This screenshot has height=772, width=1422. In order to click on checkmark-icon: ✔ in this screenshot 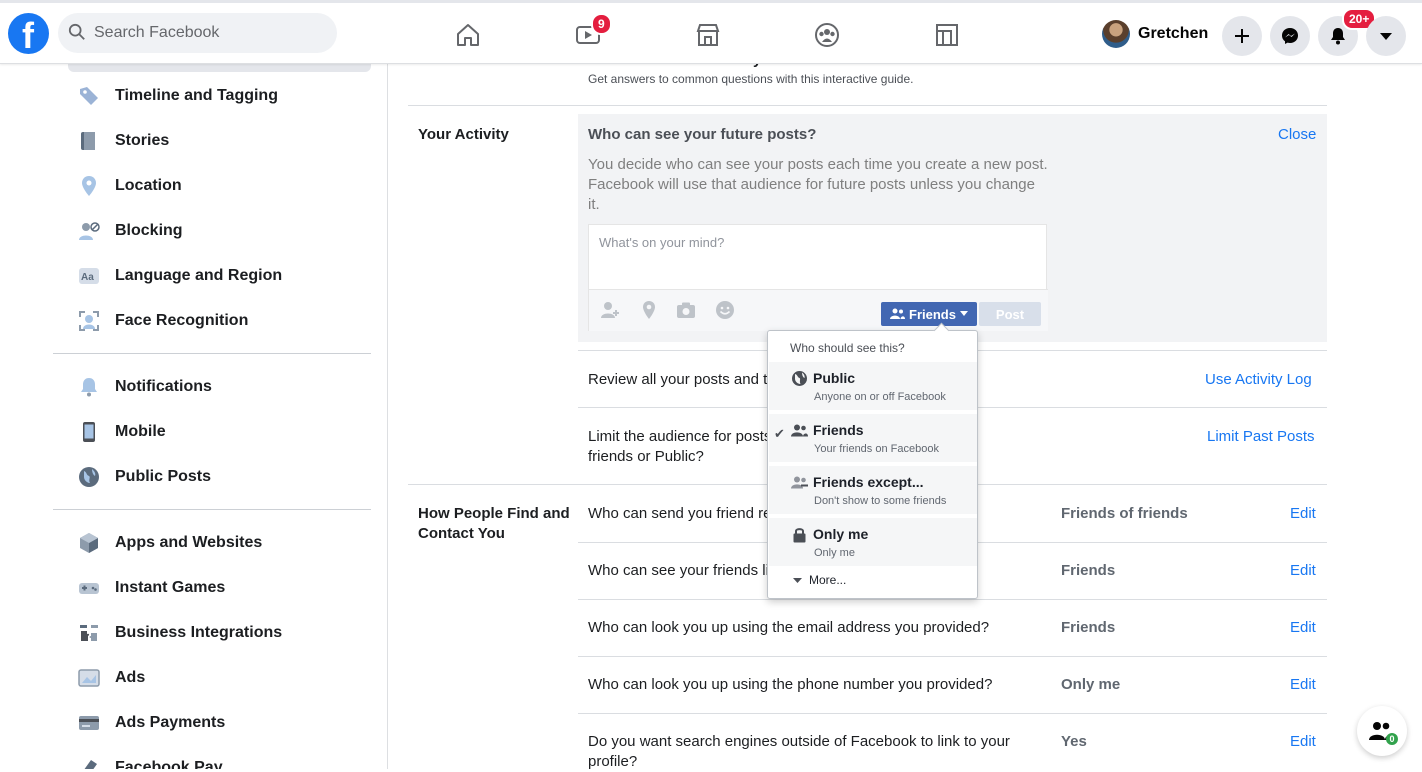, I will do `click(779, 433)`.